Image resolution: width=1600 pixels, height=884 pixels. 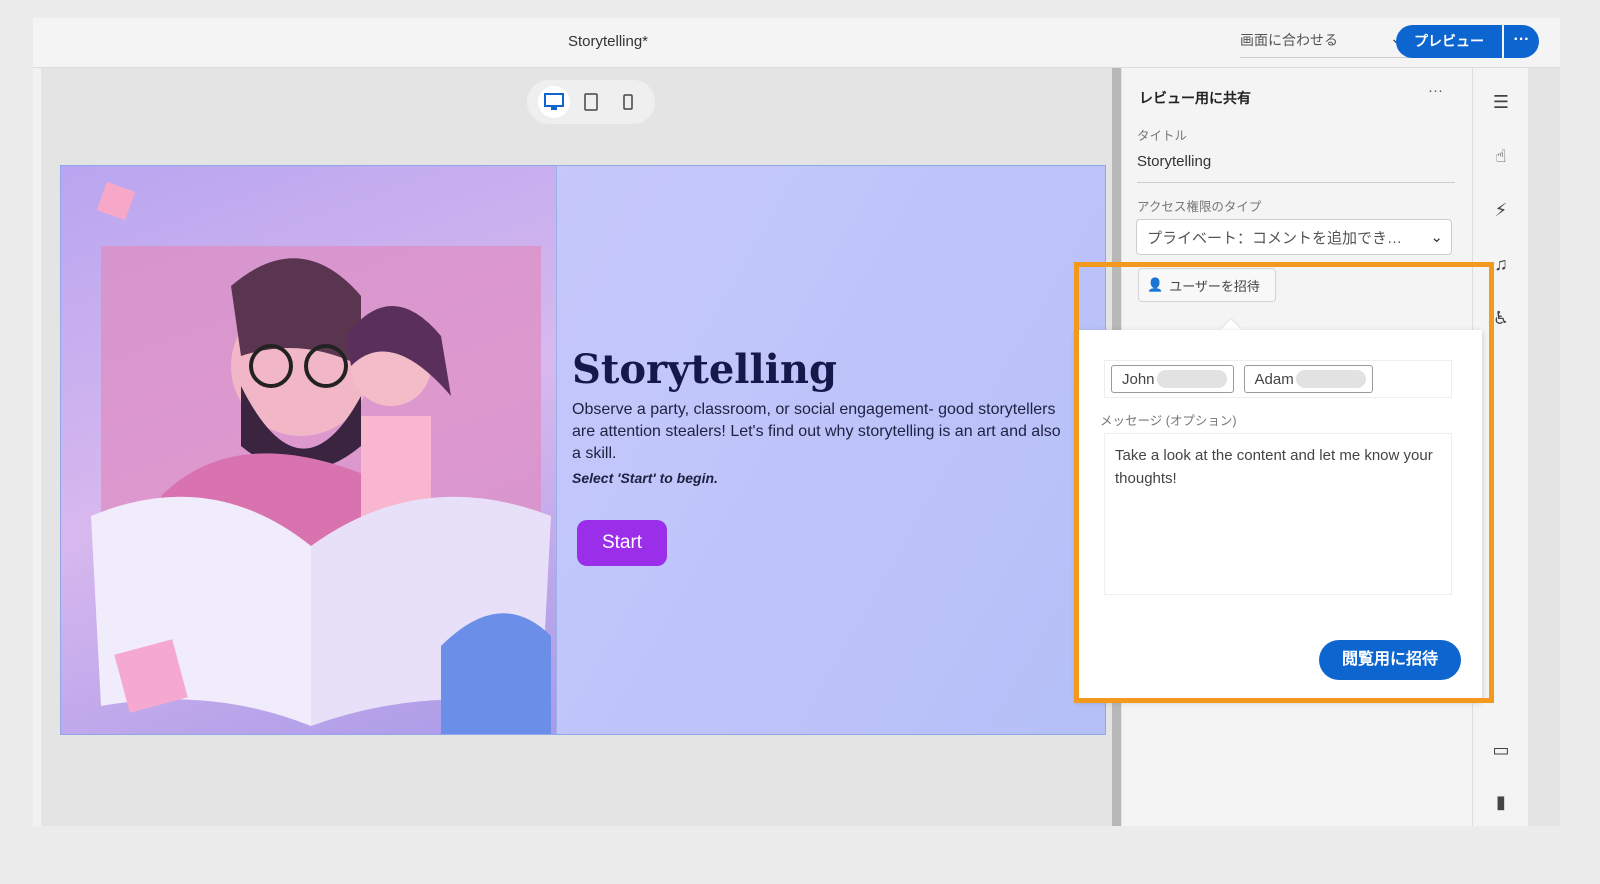 I want to click on recipient-chip: Adam, so click(x=1308, y=379).